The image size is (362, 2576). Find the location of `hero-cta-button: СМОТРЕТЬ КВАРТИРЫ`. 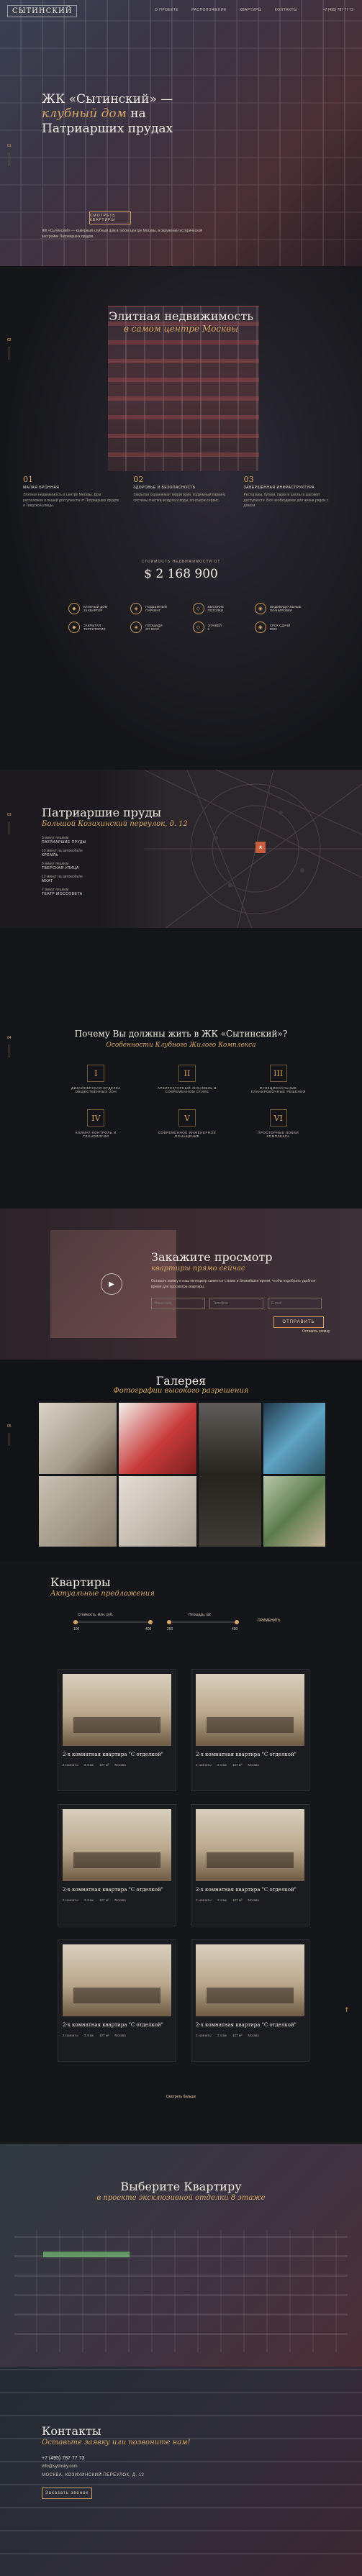

hero-cta-button: СМОТРЕТЬ КВАРТИРЫ is located at coordinates (110, 217).